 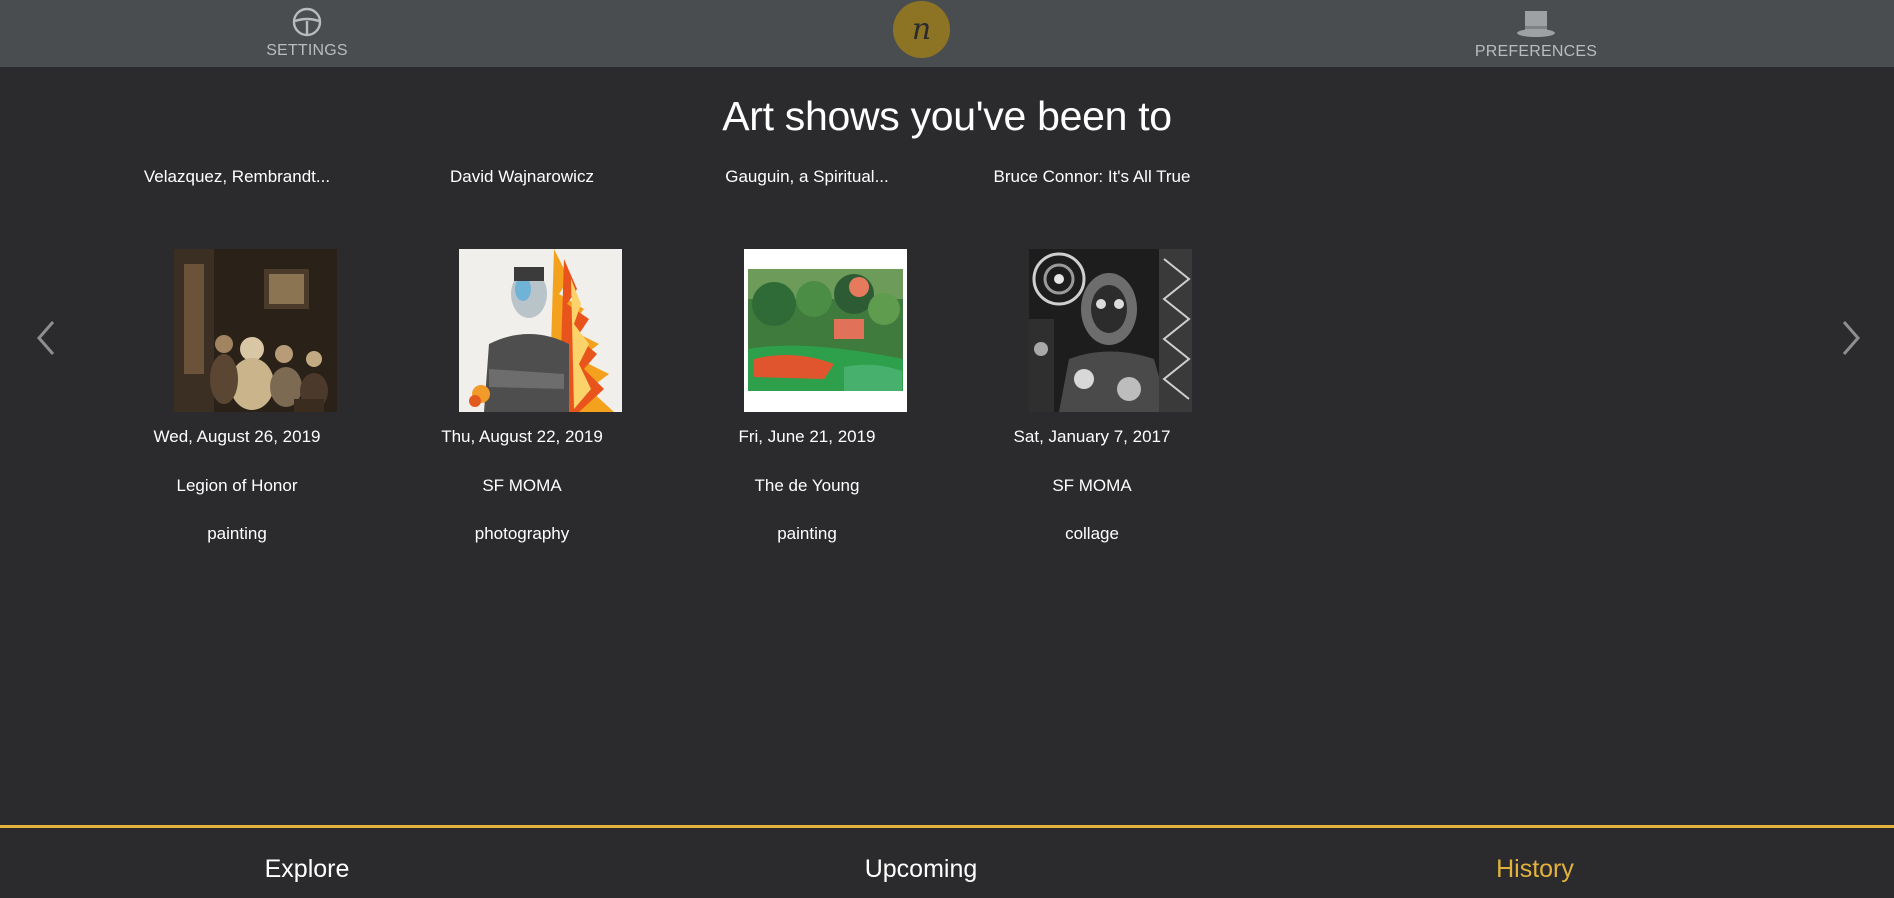 I want to click on logo-letter: n, so click(x=921, y=29).